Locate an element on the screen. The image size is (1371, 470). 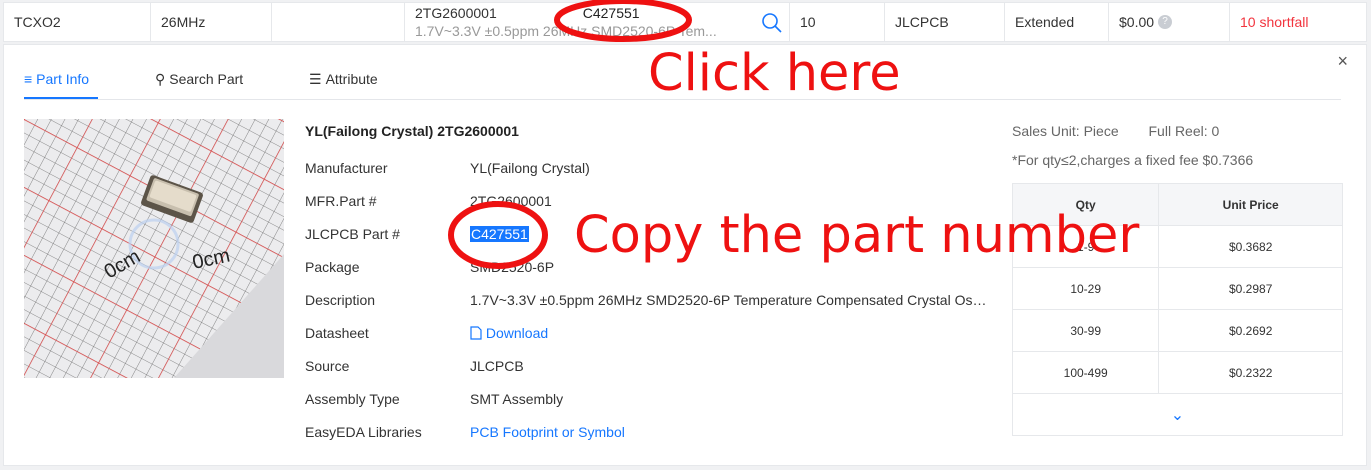
tab-label: Attribute is located at coordinates (351, 79).